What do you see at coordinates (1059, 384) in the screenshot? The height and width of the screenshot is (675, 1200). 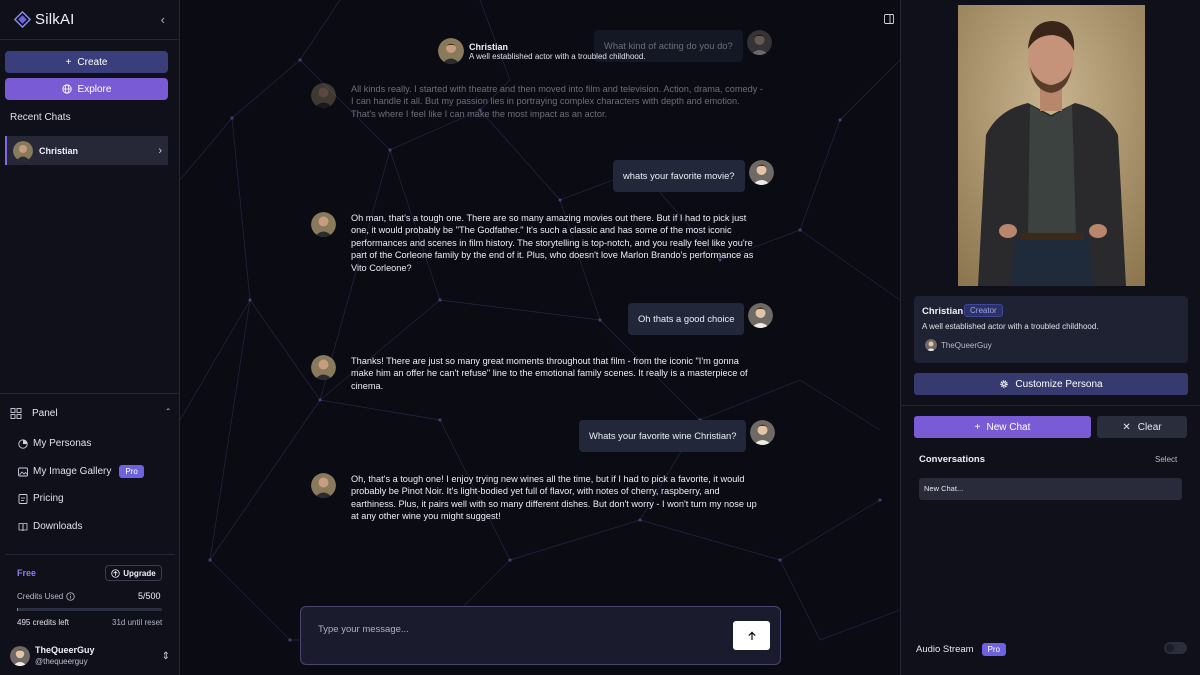 I see `customize-label: Customize Persona` at bounding box center [1059, 384].